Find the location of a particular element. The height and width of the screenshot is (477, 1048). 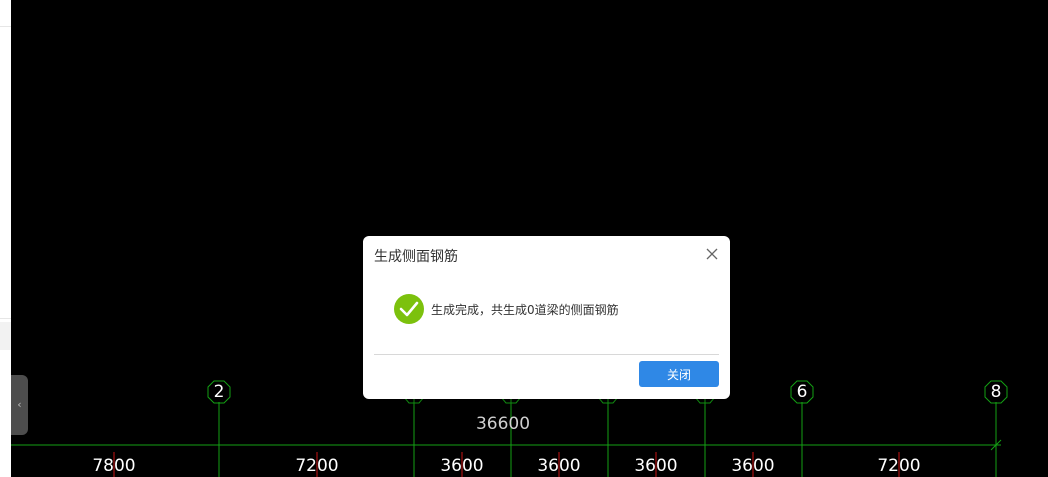

generate-side-rebar-dialog: 生成侧面钢筋 生成完成，共生成0道梁的侧面钢筋 关闭 is located at coordinates (546, 317).